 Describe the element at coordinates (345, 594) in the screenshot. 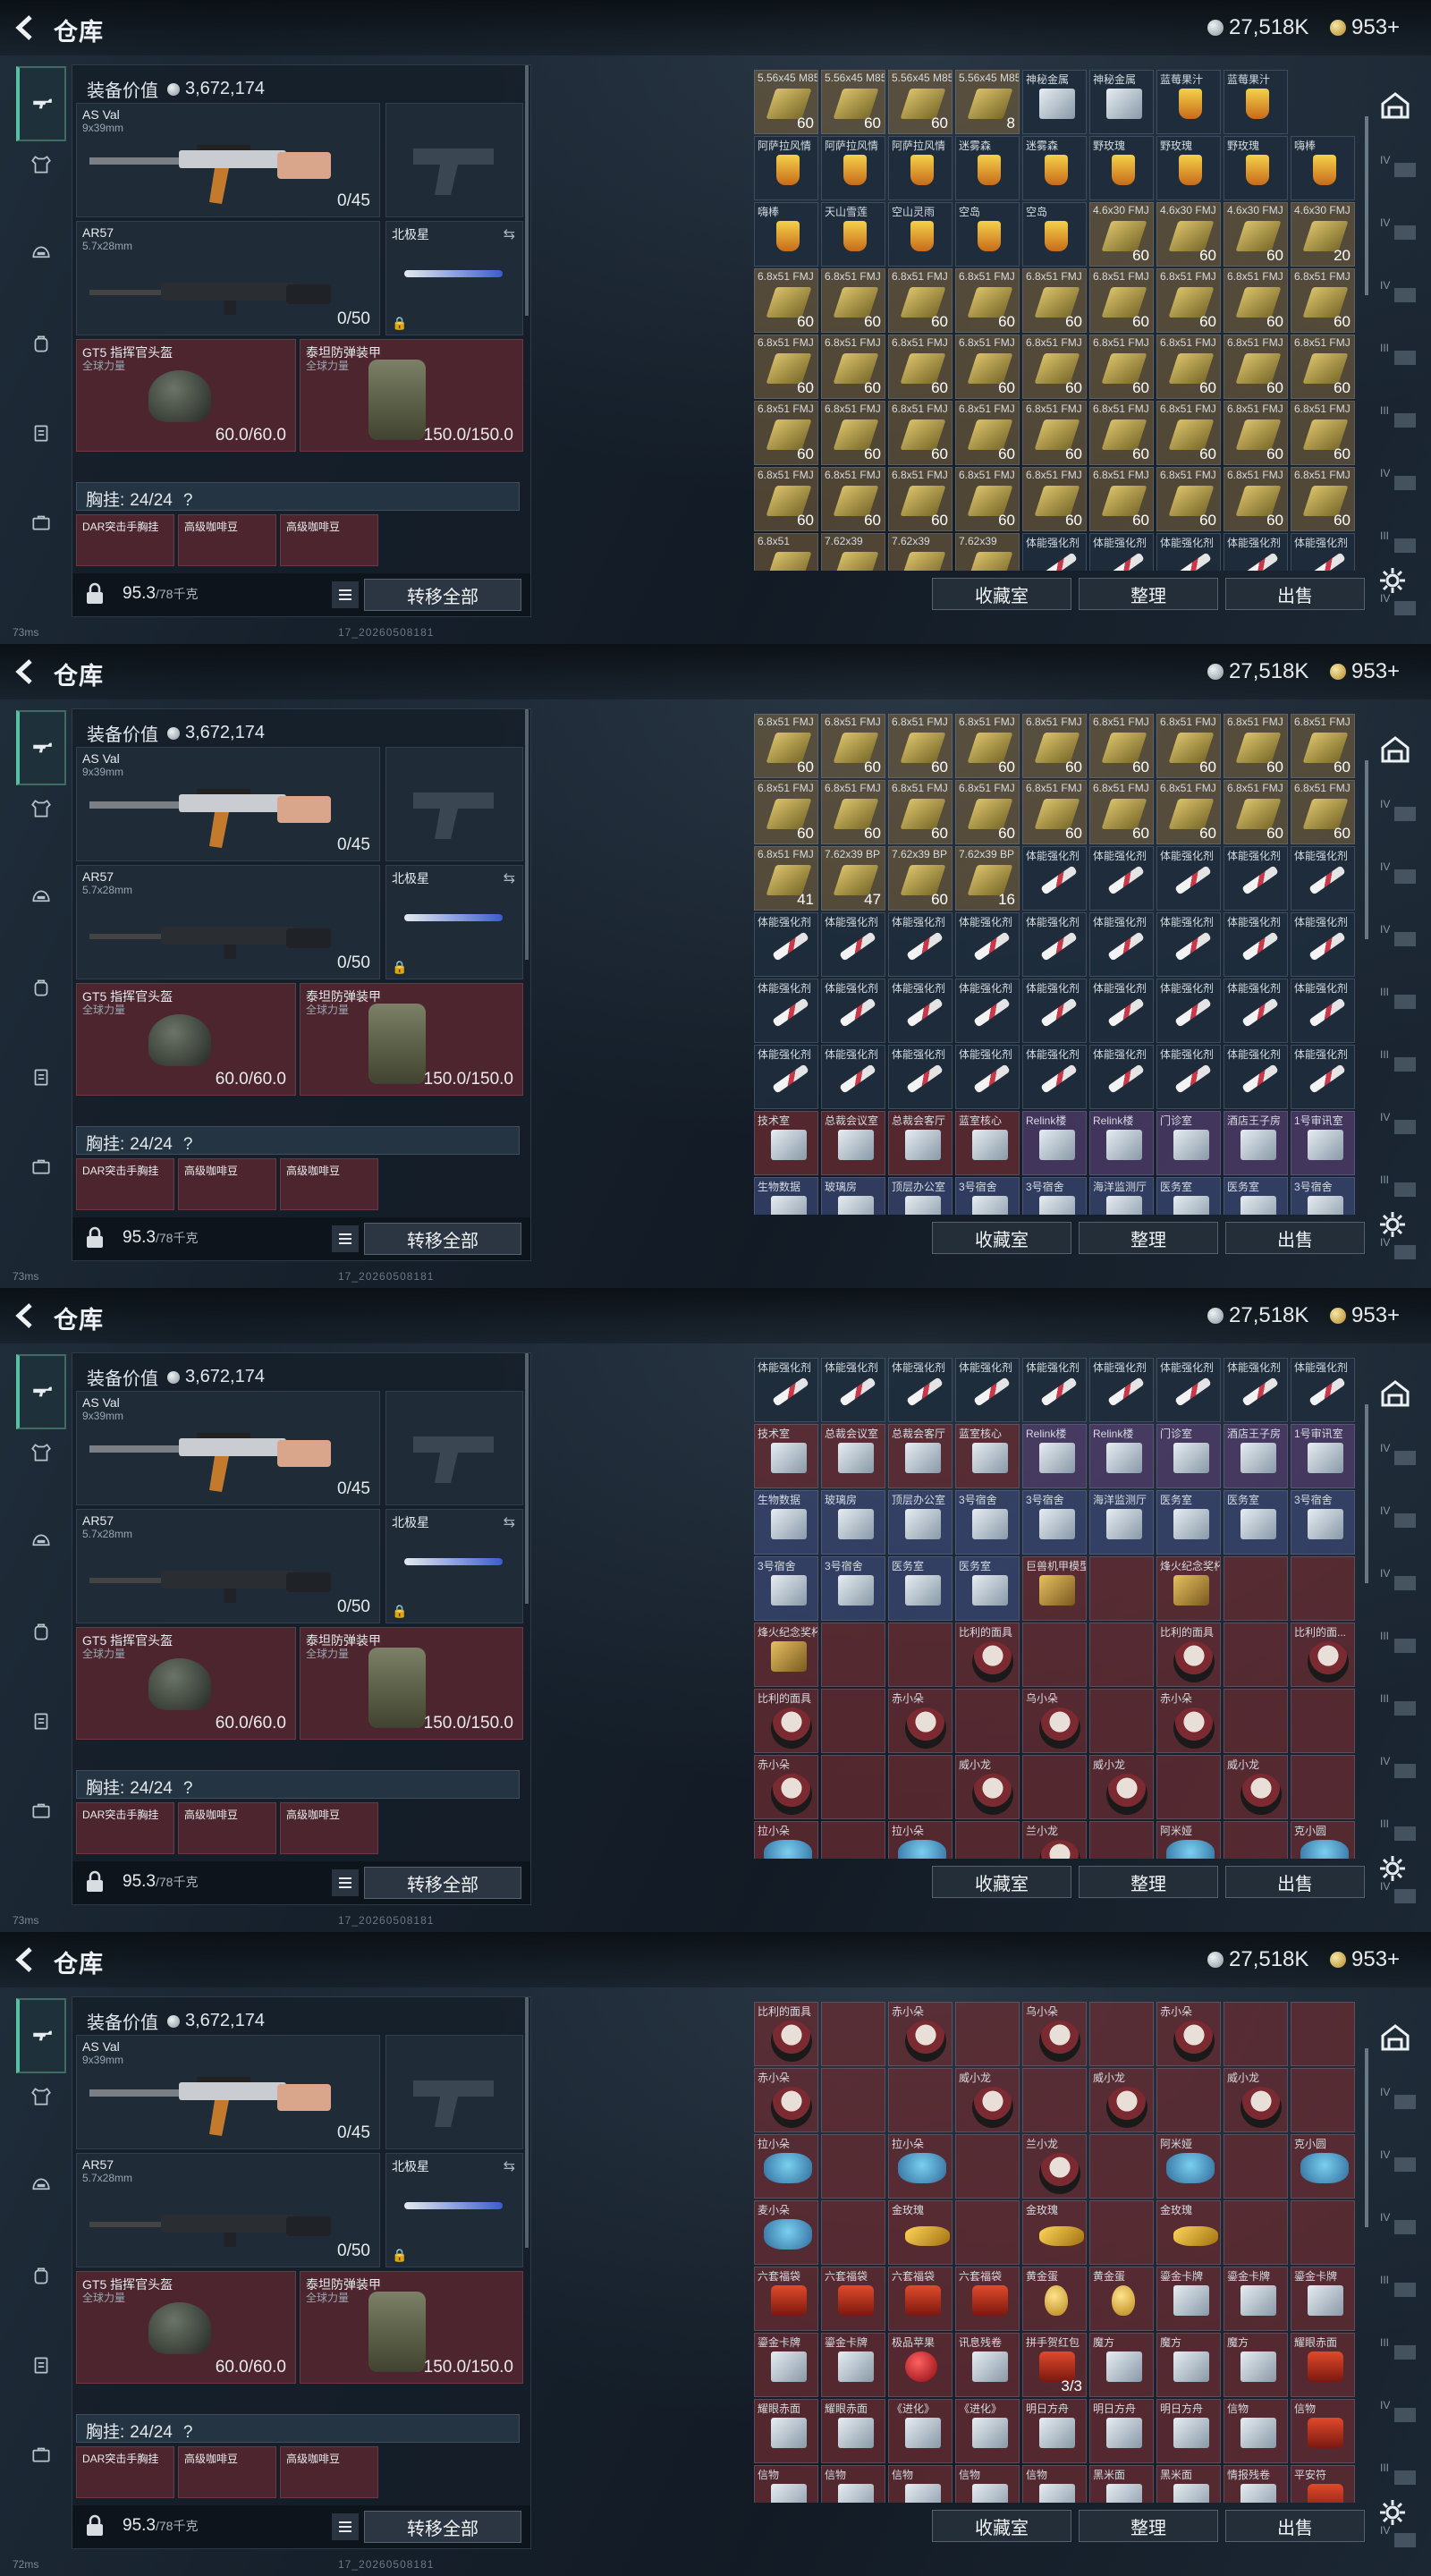

I see `list-view-button` at that location.